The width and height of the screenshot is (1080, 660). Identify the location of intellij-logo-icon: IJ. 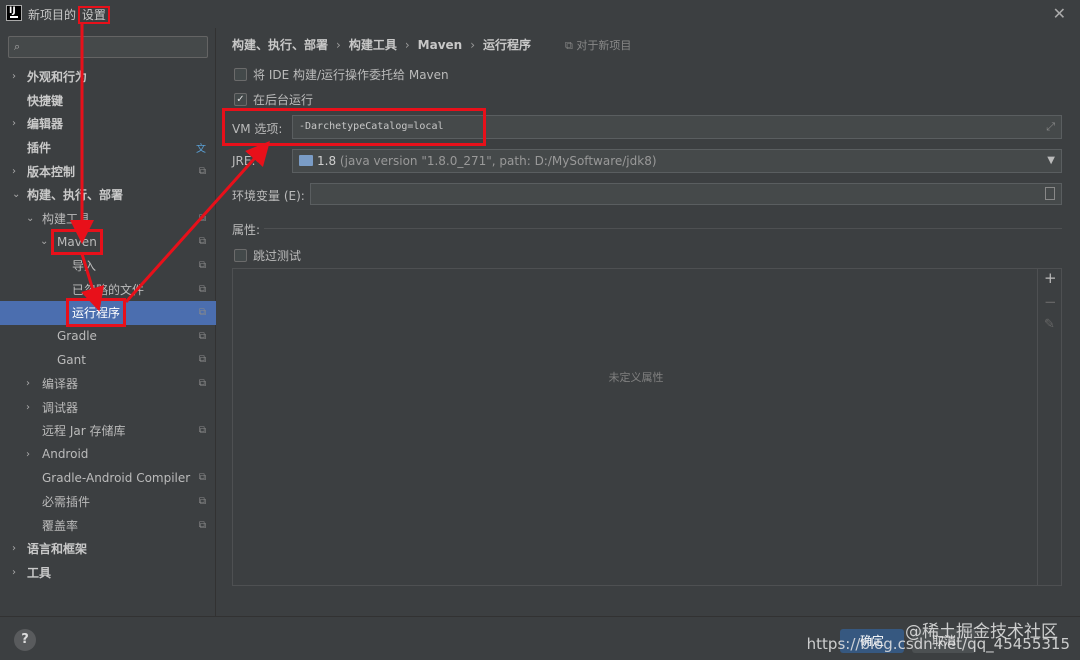
(14, 13).